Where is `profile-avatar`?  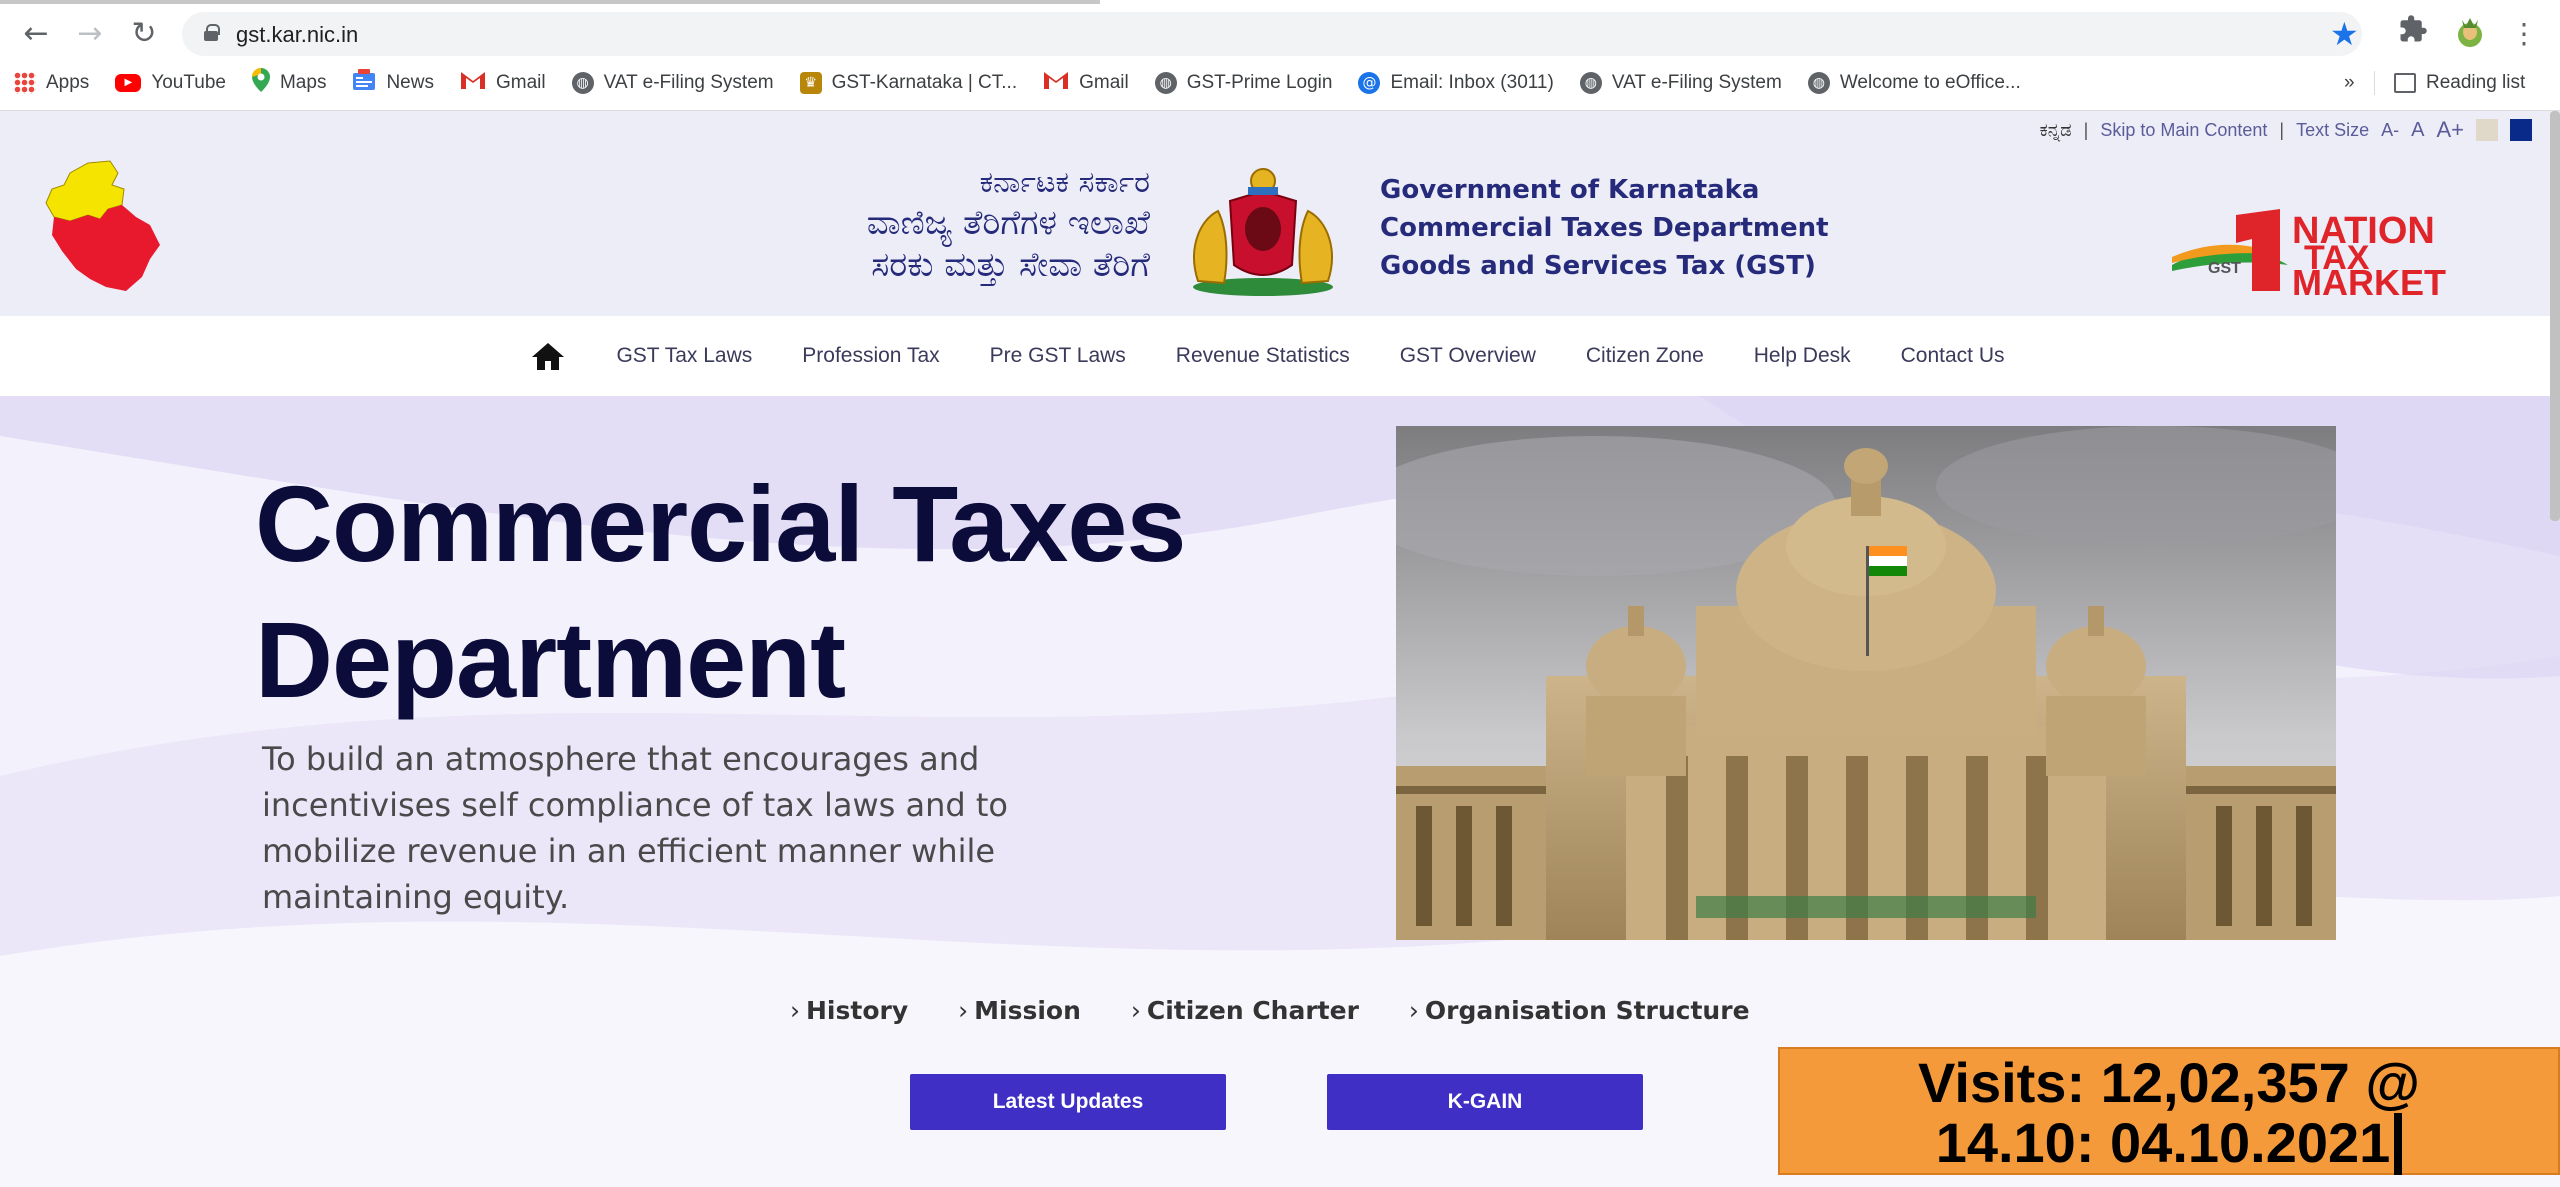 profile-avatar is located at coordinates (2470, 36).